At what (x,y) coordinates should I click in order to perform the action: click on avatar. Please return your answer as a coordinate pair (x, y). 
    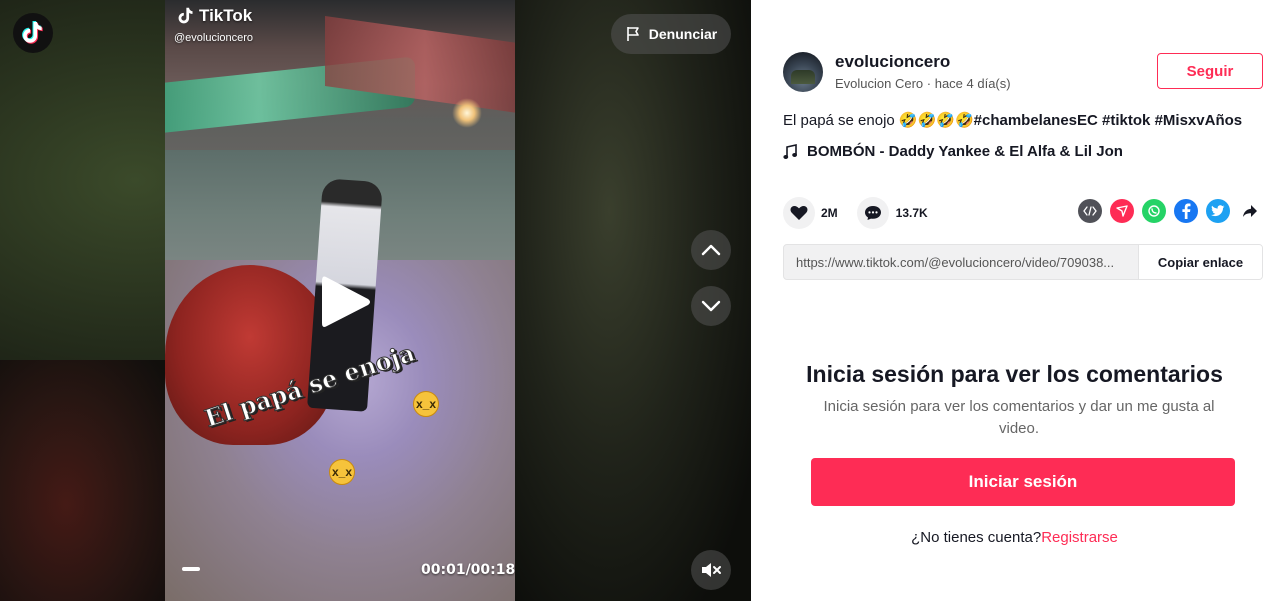
    Looking at the image, I should click on (803, 72).